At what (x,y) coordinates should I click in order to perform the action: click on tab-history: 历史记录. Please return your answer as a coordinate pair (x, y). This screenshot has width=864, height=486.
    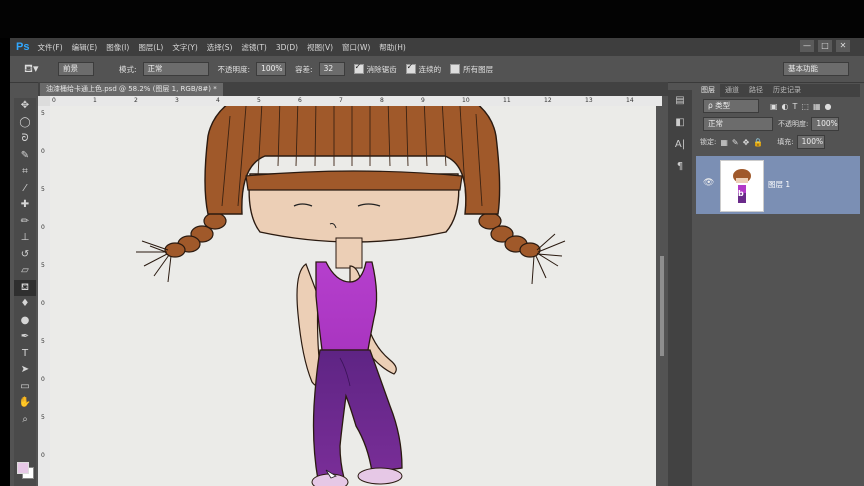
    Looking at the image, I should click on (787, 90).